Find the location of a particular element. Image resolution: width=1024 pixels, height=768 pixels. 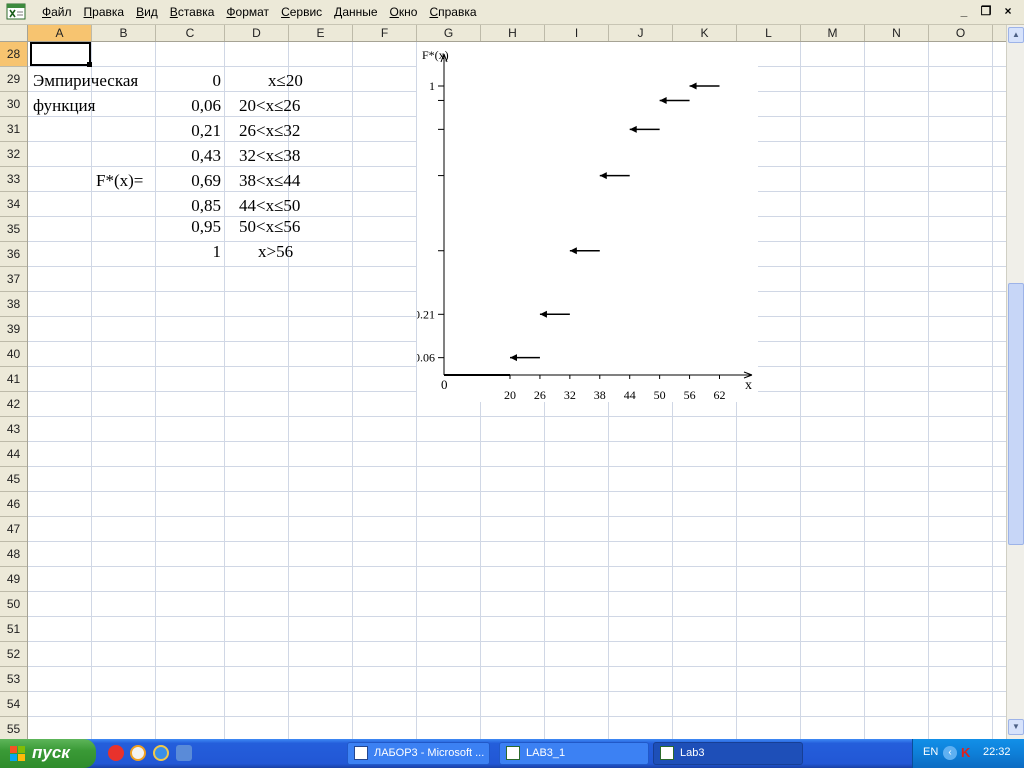

menu-edit: Правка is located at coordinates (104, 12).